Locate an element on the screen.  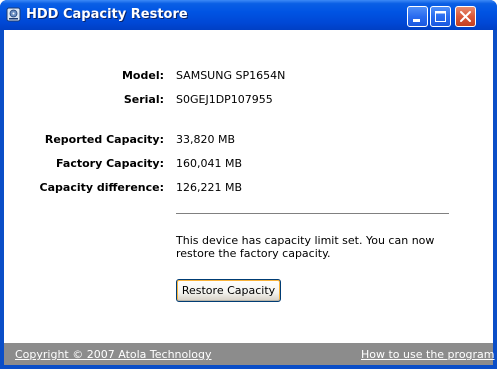
restore-capacity-button: Restore Capacity is located at coordinates (228, 290).